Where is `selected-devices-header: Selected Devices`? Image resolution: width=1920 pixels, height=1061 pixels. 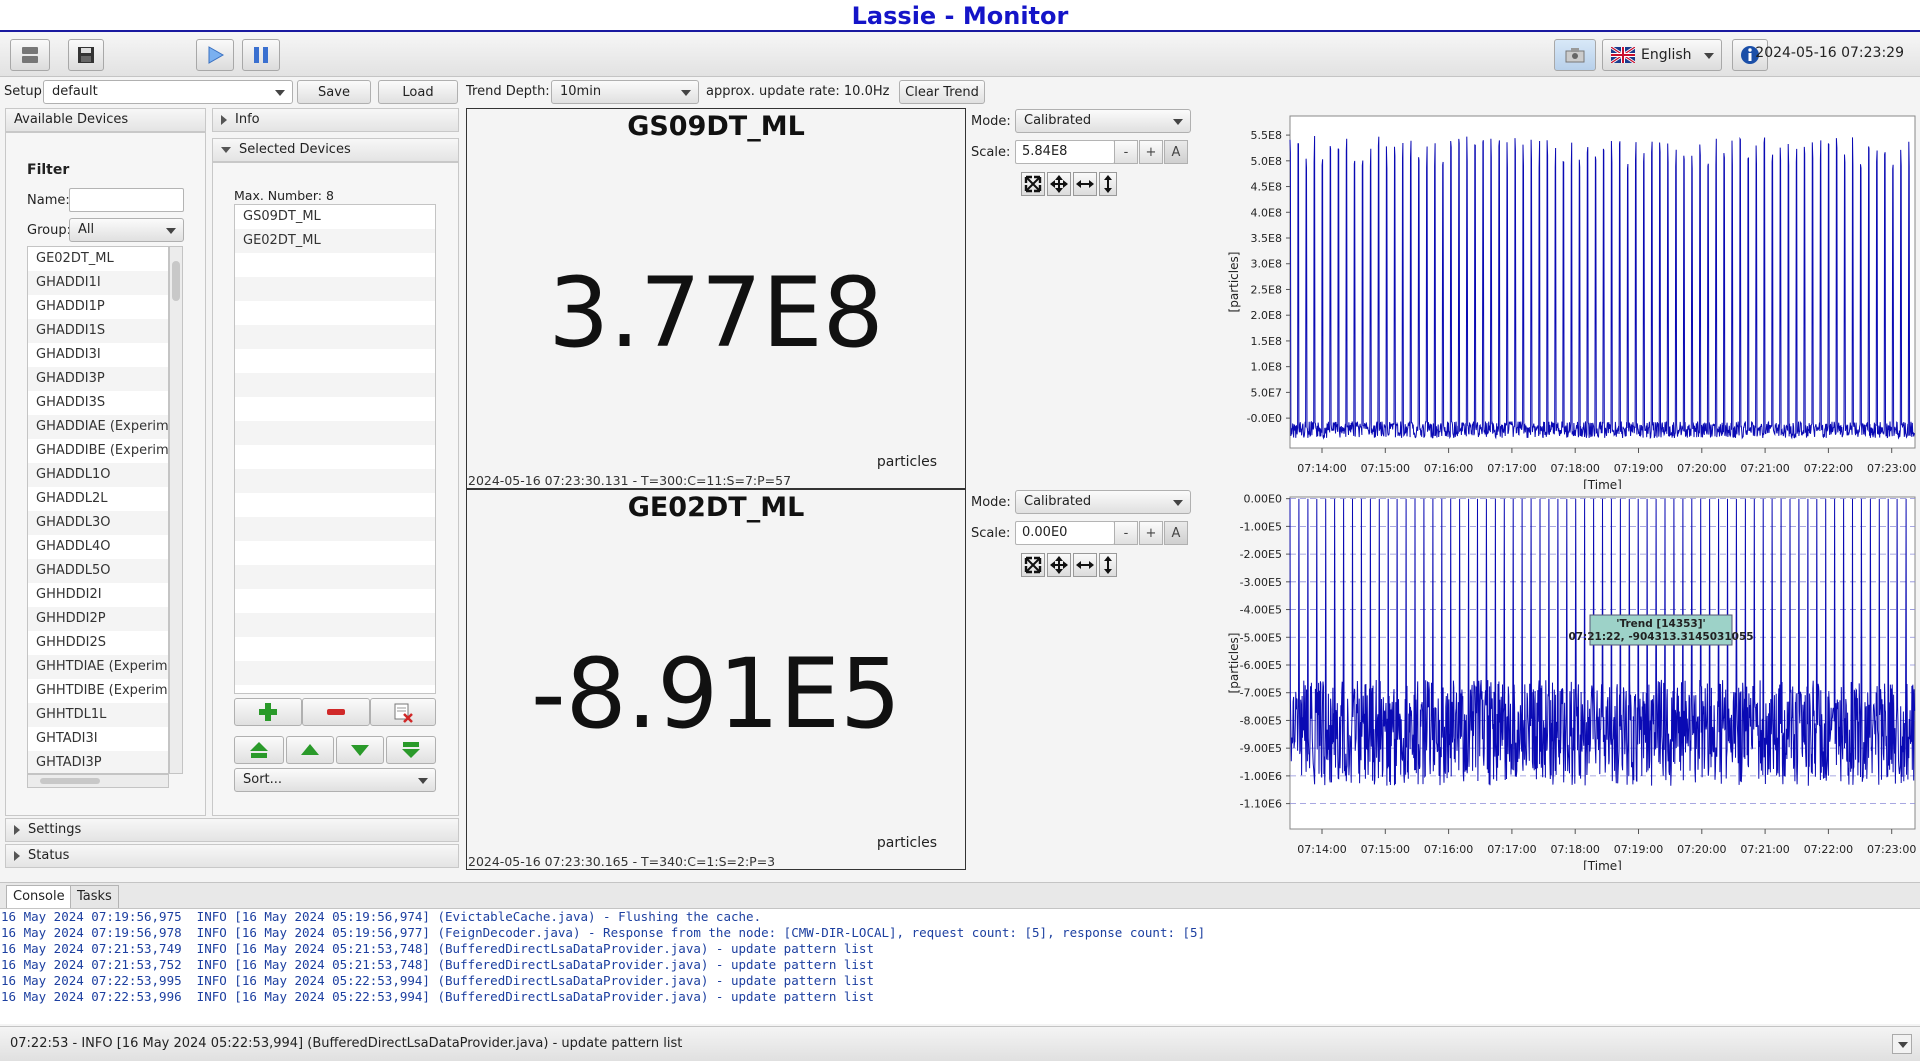
selected-devices-header: Selected Devices is located at coordinates (335, 150).